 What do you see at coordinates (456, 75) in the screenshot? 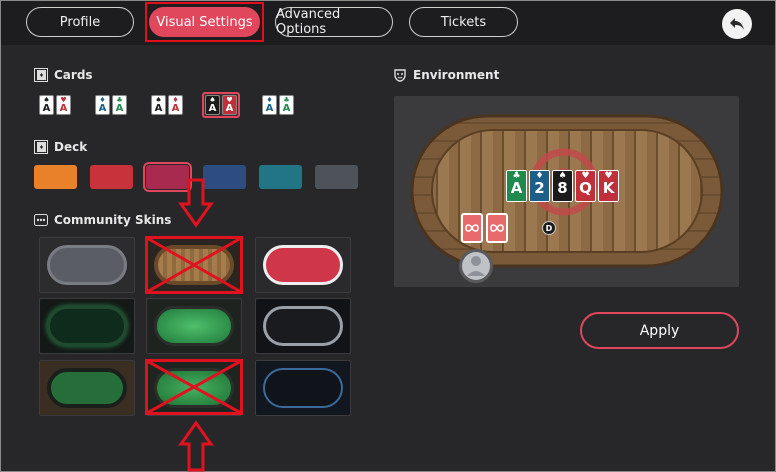
I see `environment-heading-label: Environment` at bounding box center [456, 75].